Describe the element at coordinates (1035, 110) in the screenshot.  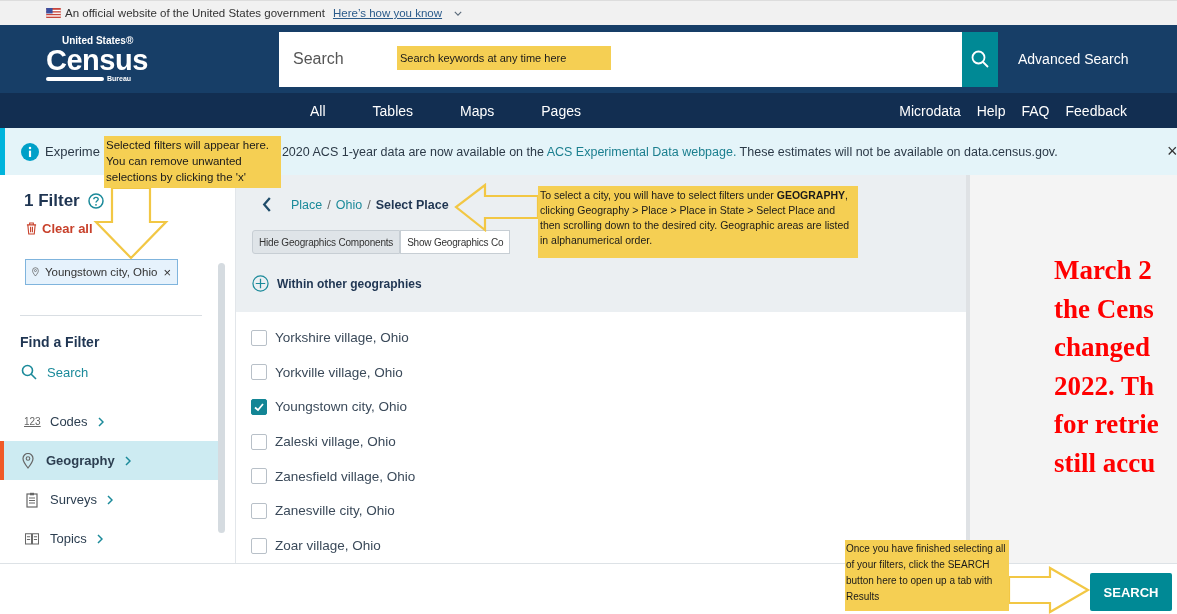
I see `nav-link: FAQ` at that location.